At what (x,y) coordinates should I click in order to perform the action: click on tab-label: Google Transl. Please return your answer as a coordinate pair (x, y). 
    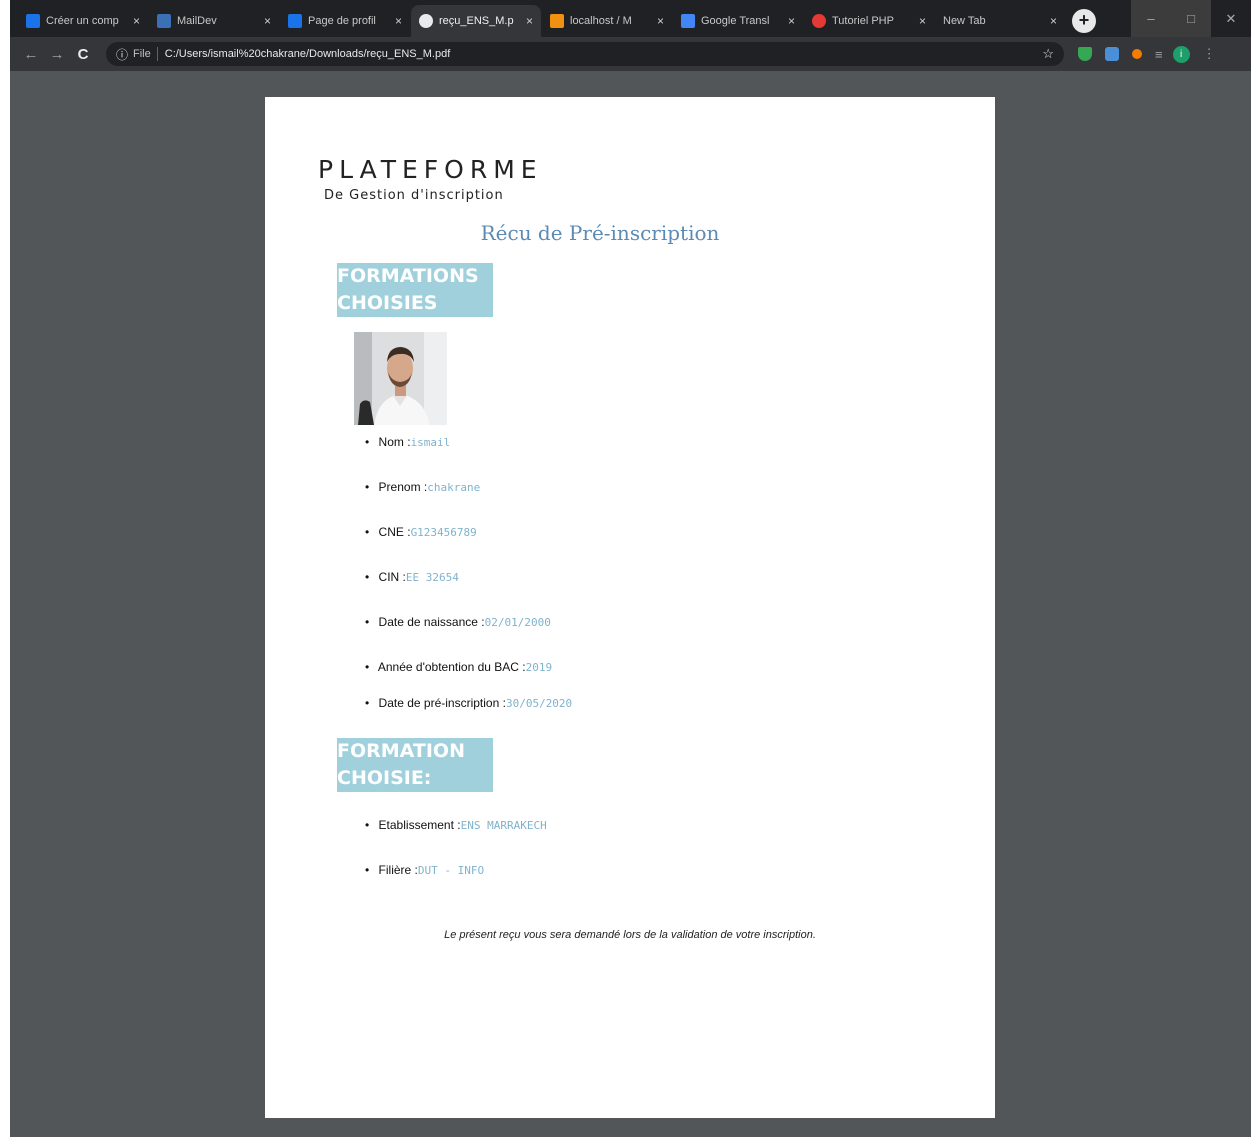
    Looking at the image, I should click on (735, 21).